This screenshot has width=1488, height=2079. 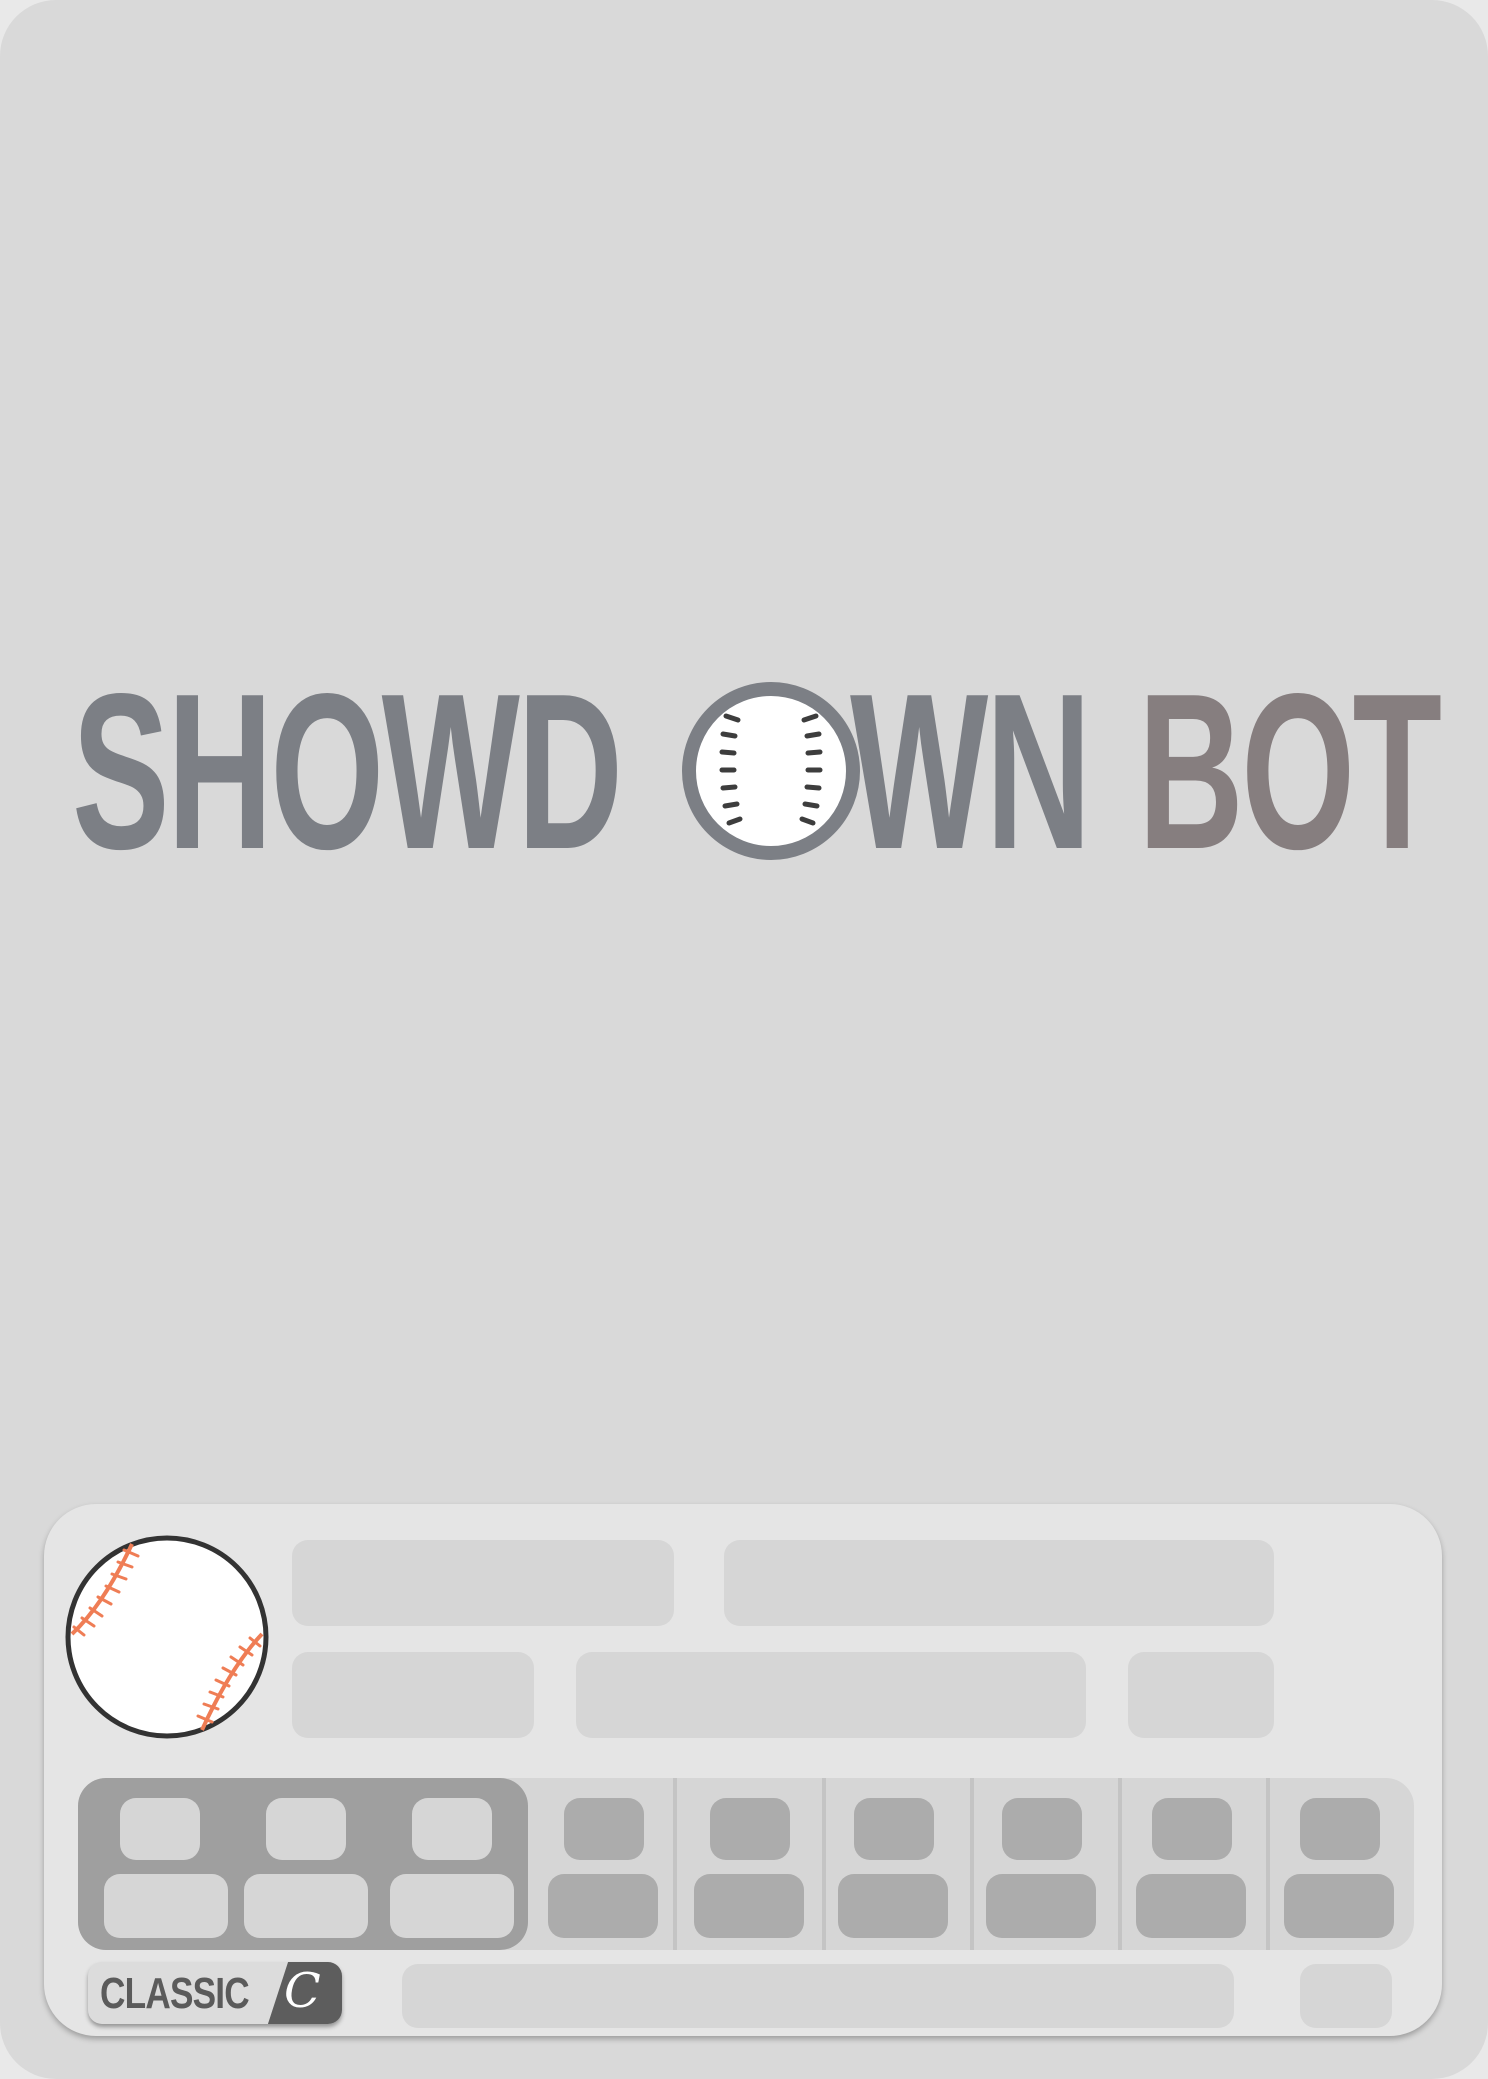 I want to click on footer-number-placeholder, so click(x=1346, y=1996).